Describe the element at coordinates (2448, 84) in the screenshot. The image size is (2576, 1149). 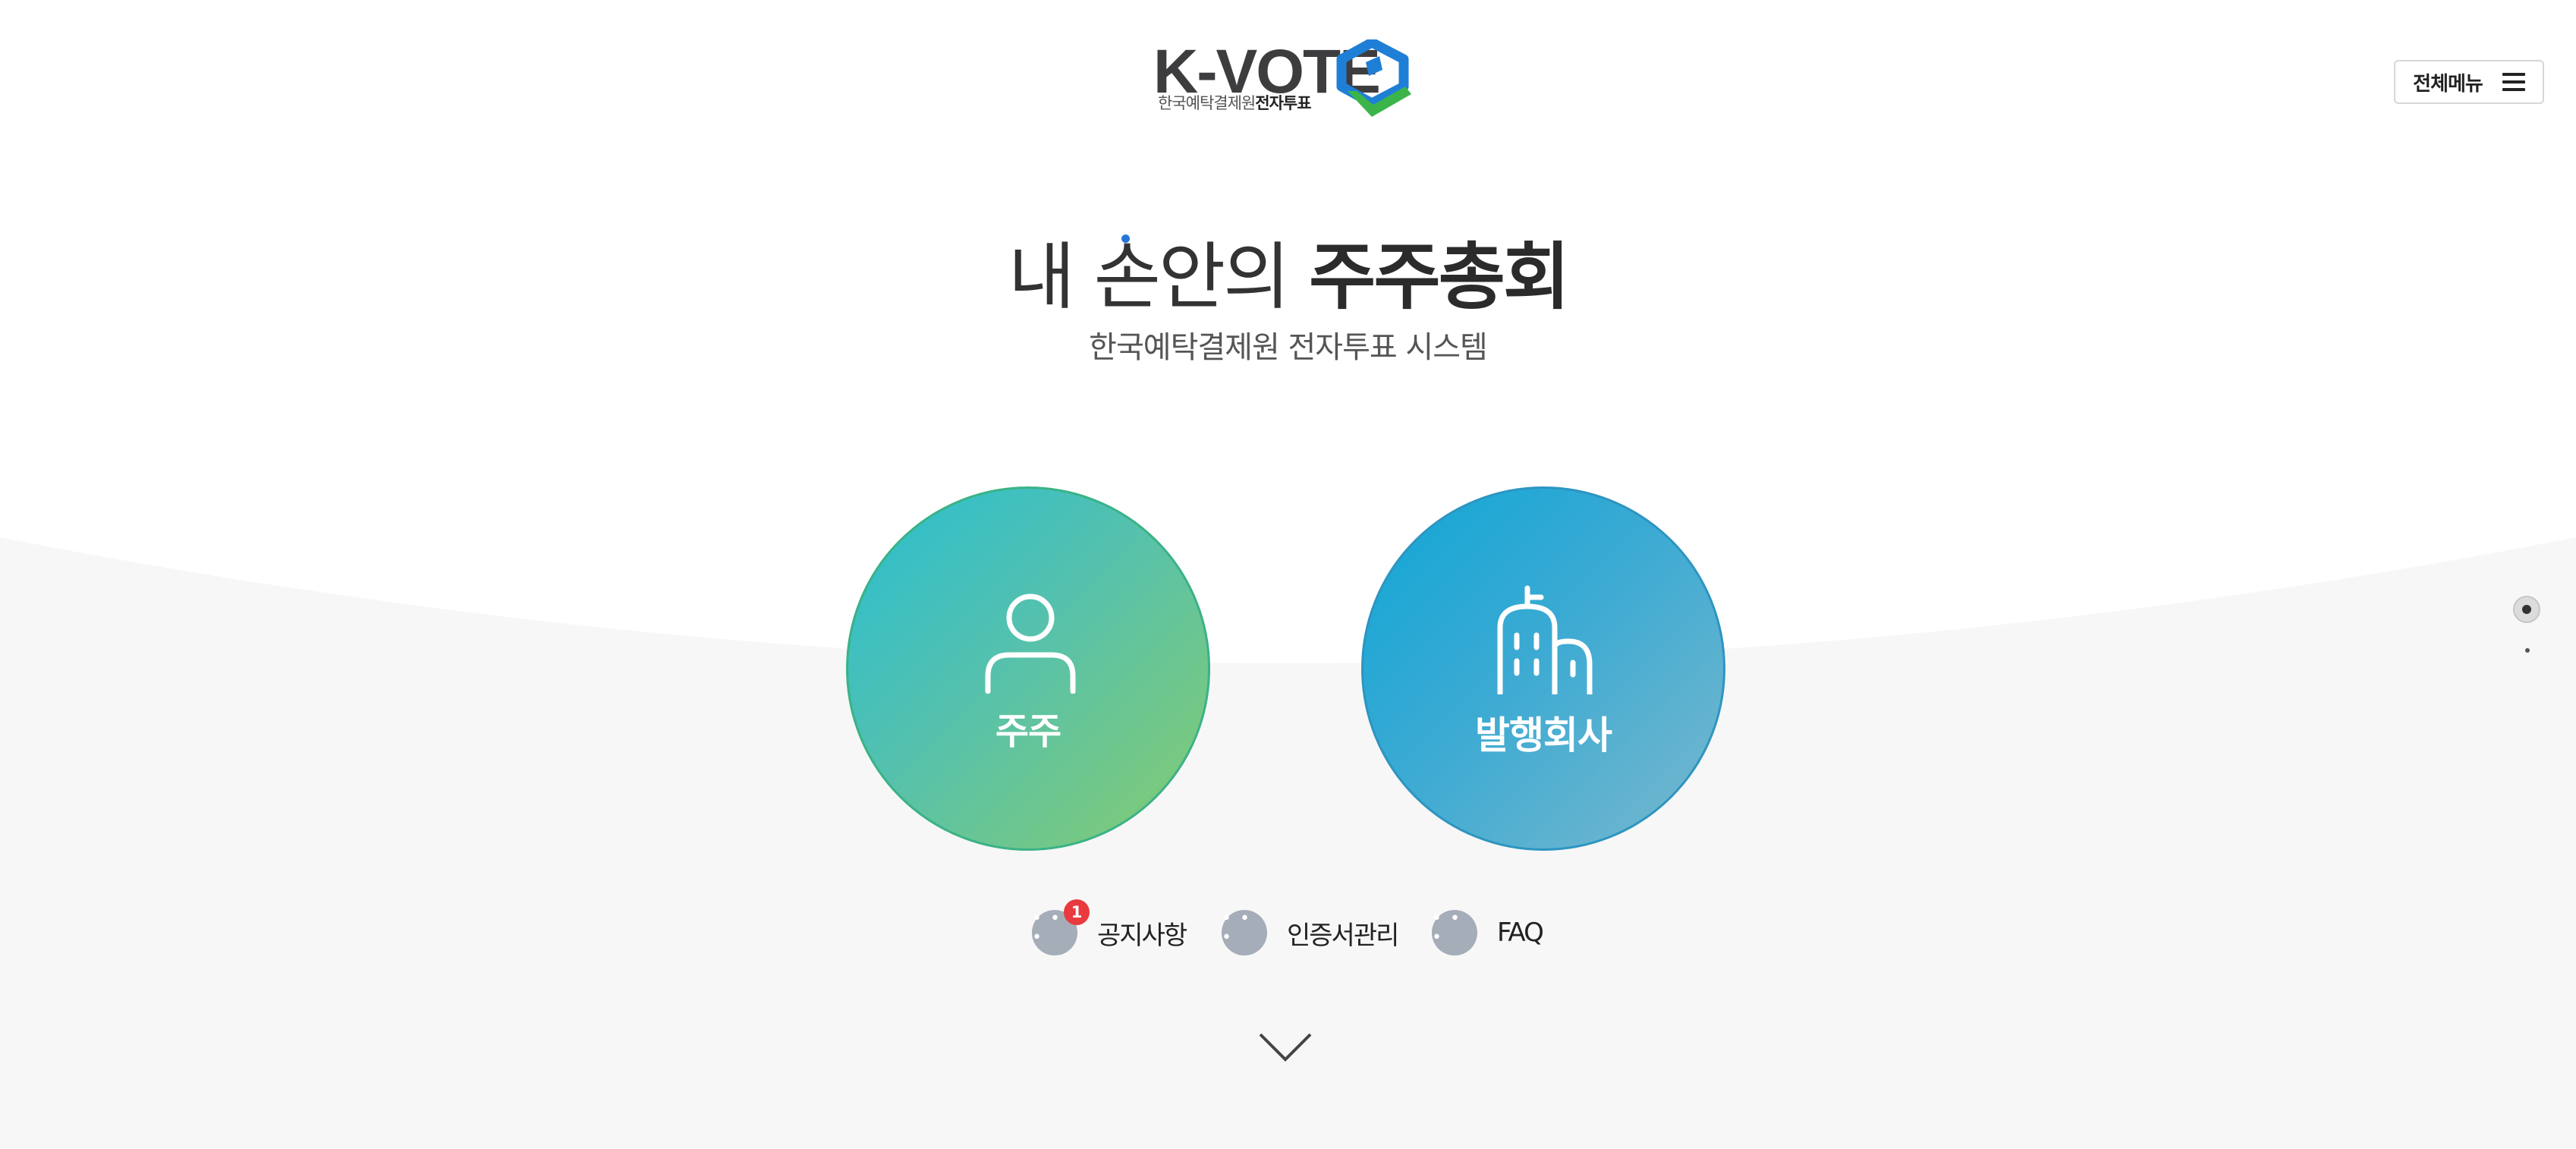
I see `full-menu-label: 전체메뉴` at that location.